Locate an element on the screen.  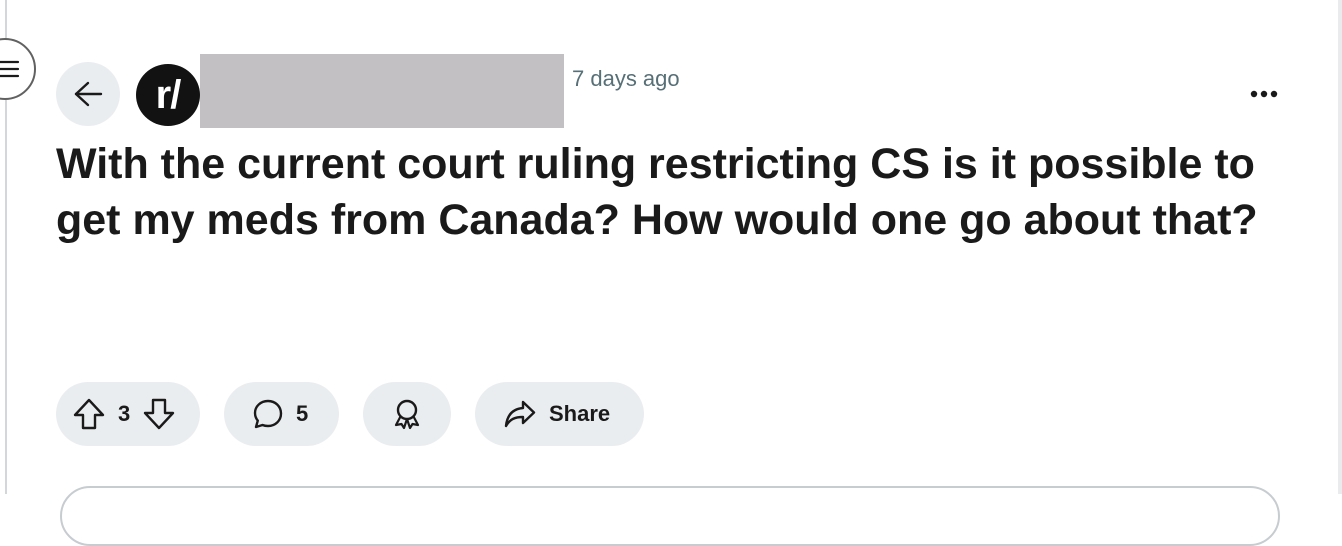
arrow-down-icon is located at coordinates (159, 414).